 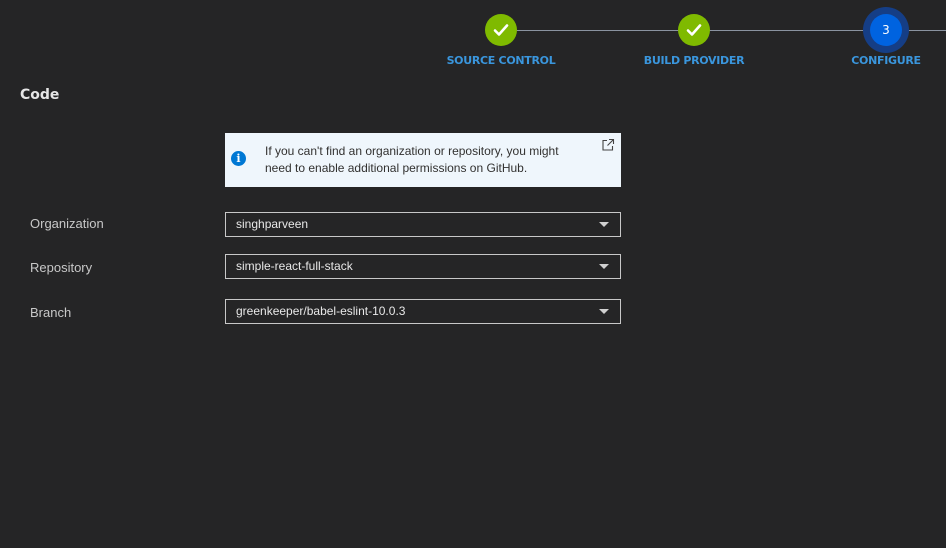 What do you see at coordinates (272, 224) in the screenshot?
I see `organization-value: singhparveen` at bounding box center [272, 224].